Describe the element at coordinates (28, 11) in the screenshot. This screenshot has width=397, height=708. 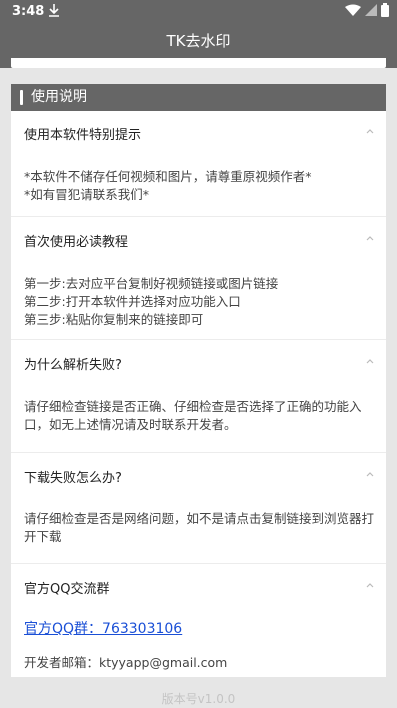
I see `status-time: 3:48` at that location.